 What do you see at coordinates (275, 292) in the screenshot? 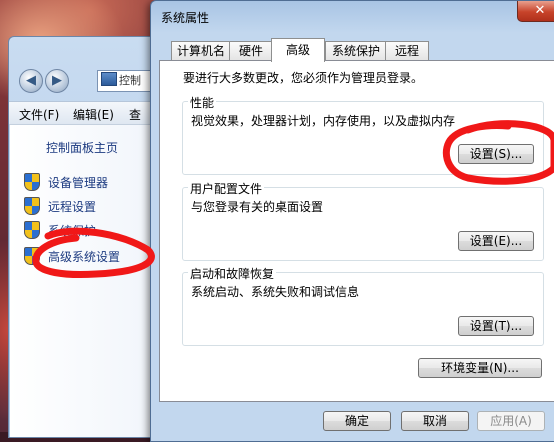
I see `group-description: 系统启动、系统失败和调试信息` at bounding box center [275, 292].